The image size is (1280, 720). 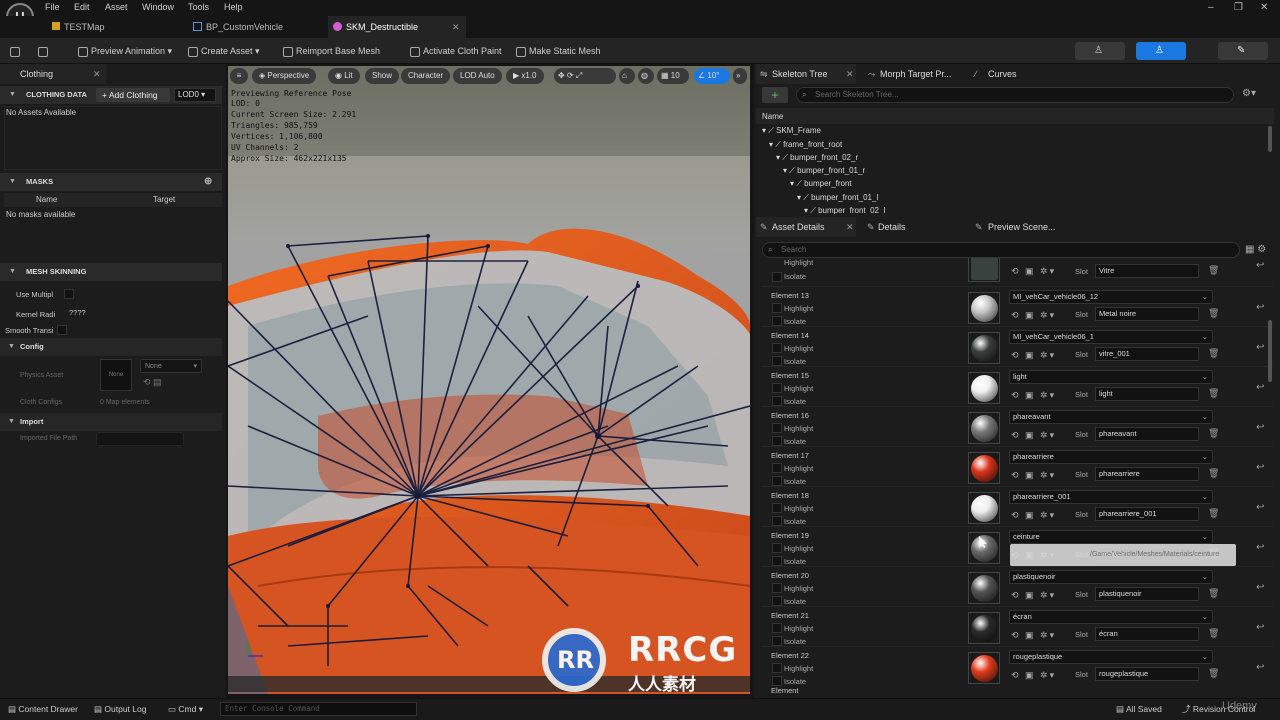 I want to click on rotation-snap-button: ∠ 10°, so click(x=712, y=76).